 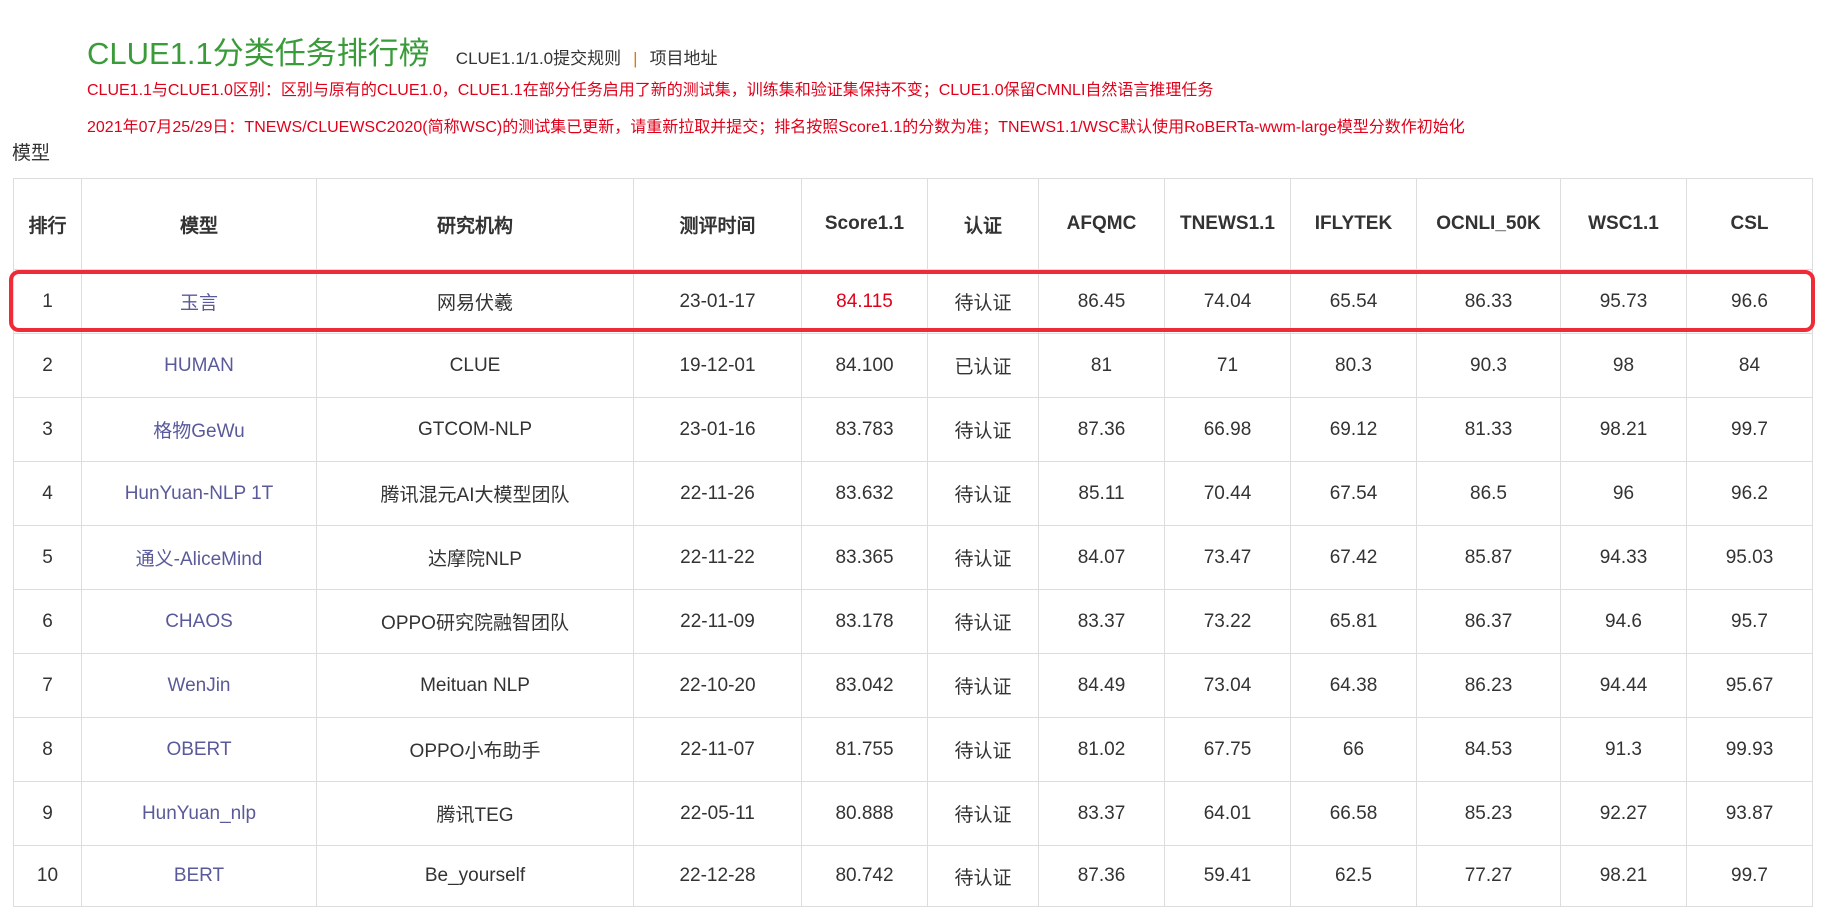 I want to click on cell-afqmc: 84.07, so click(x=1101, y=557).